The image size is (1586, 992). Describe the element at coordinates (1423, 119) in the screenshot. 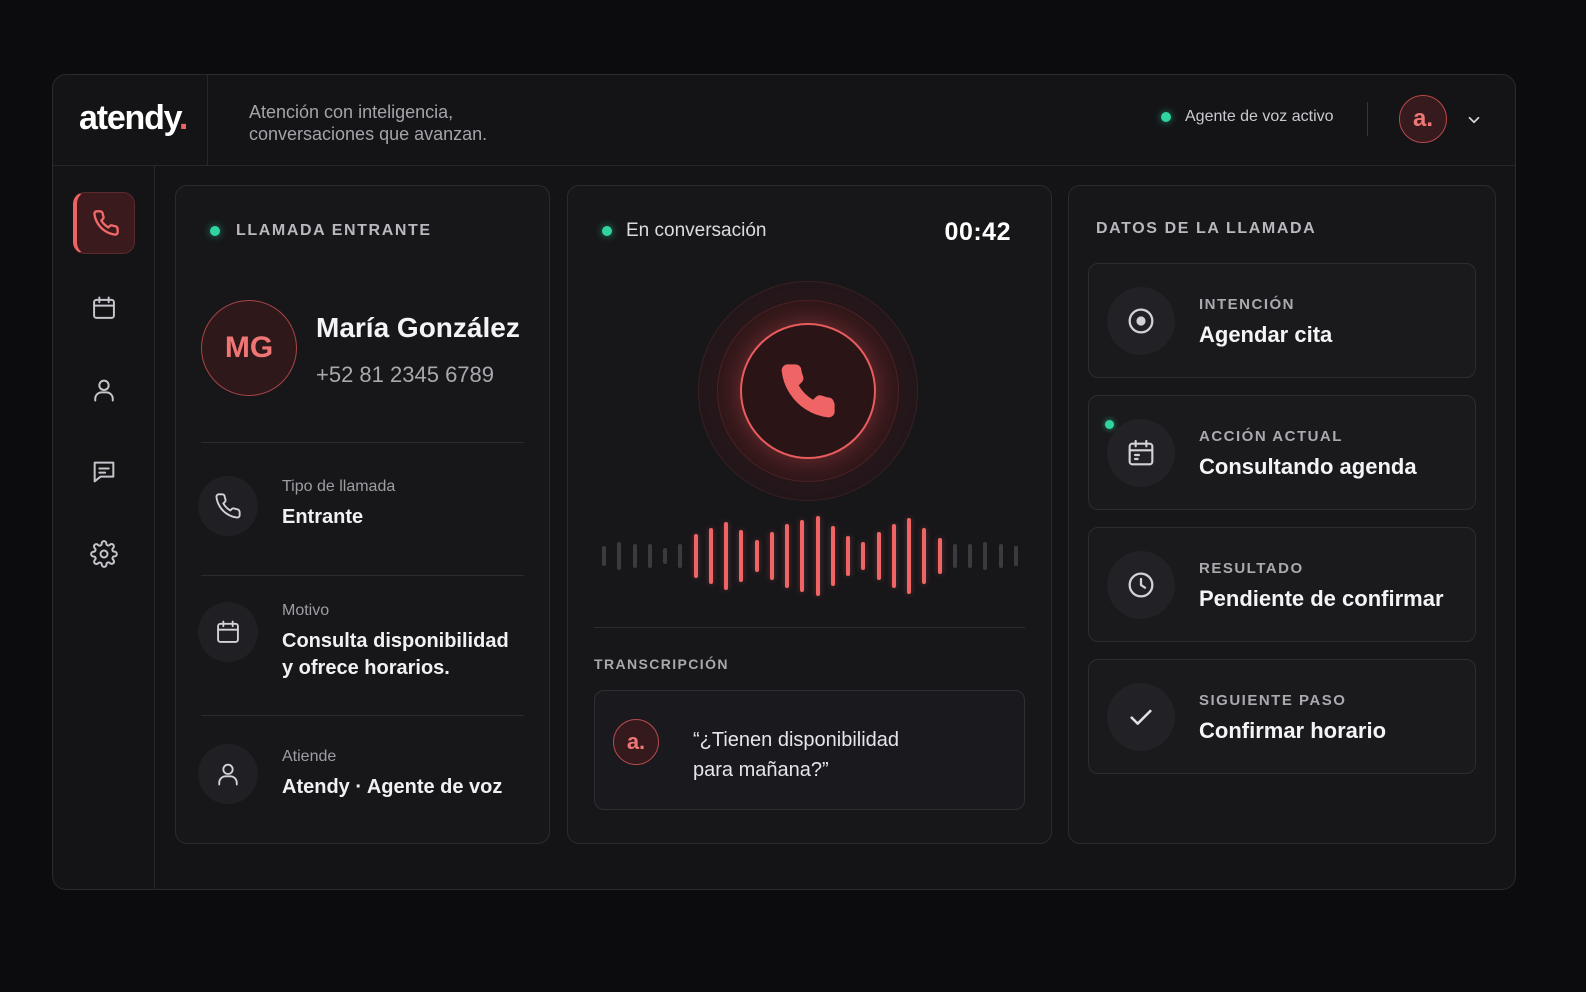

I see `user-avatar: a.` at that location.